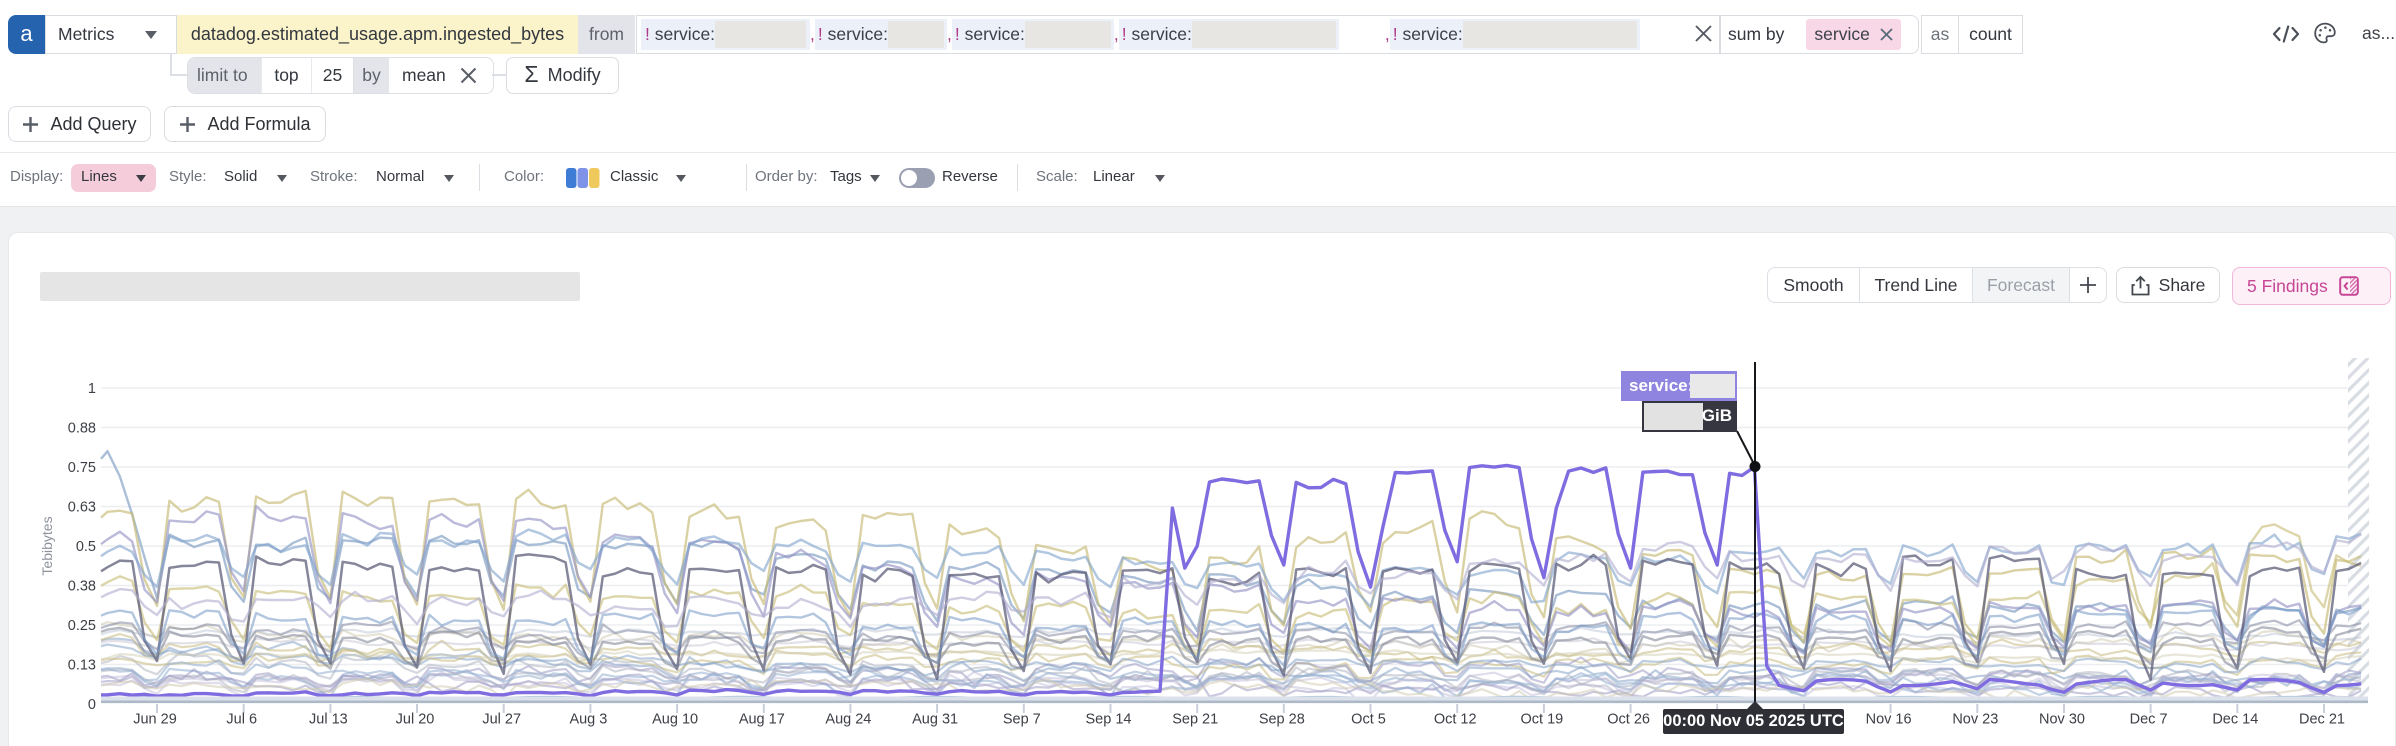  I want to click on svg-text: Jul 27, so click(501, 720).